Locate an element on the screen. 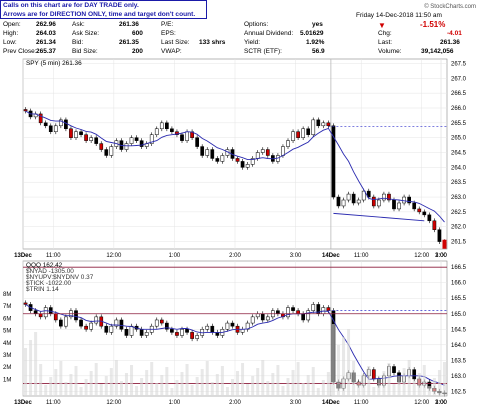 The height and width of the screenshot is (406, 480). x-tick-label: 13Dec is located at coordinates (23, 403).